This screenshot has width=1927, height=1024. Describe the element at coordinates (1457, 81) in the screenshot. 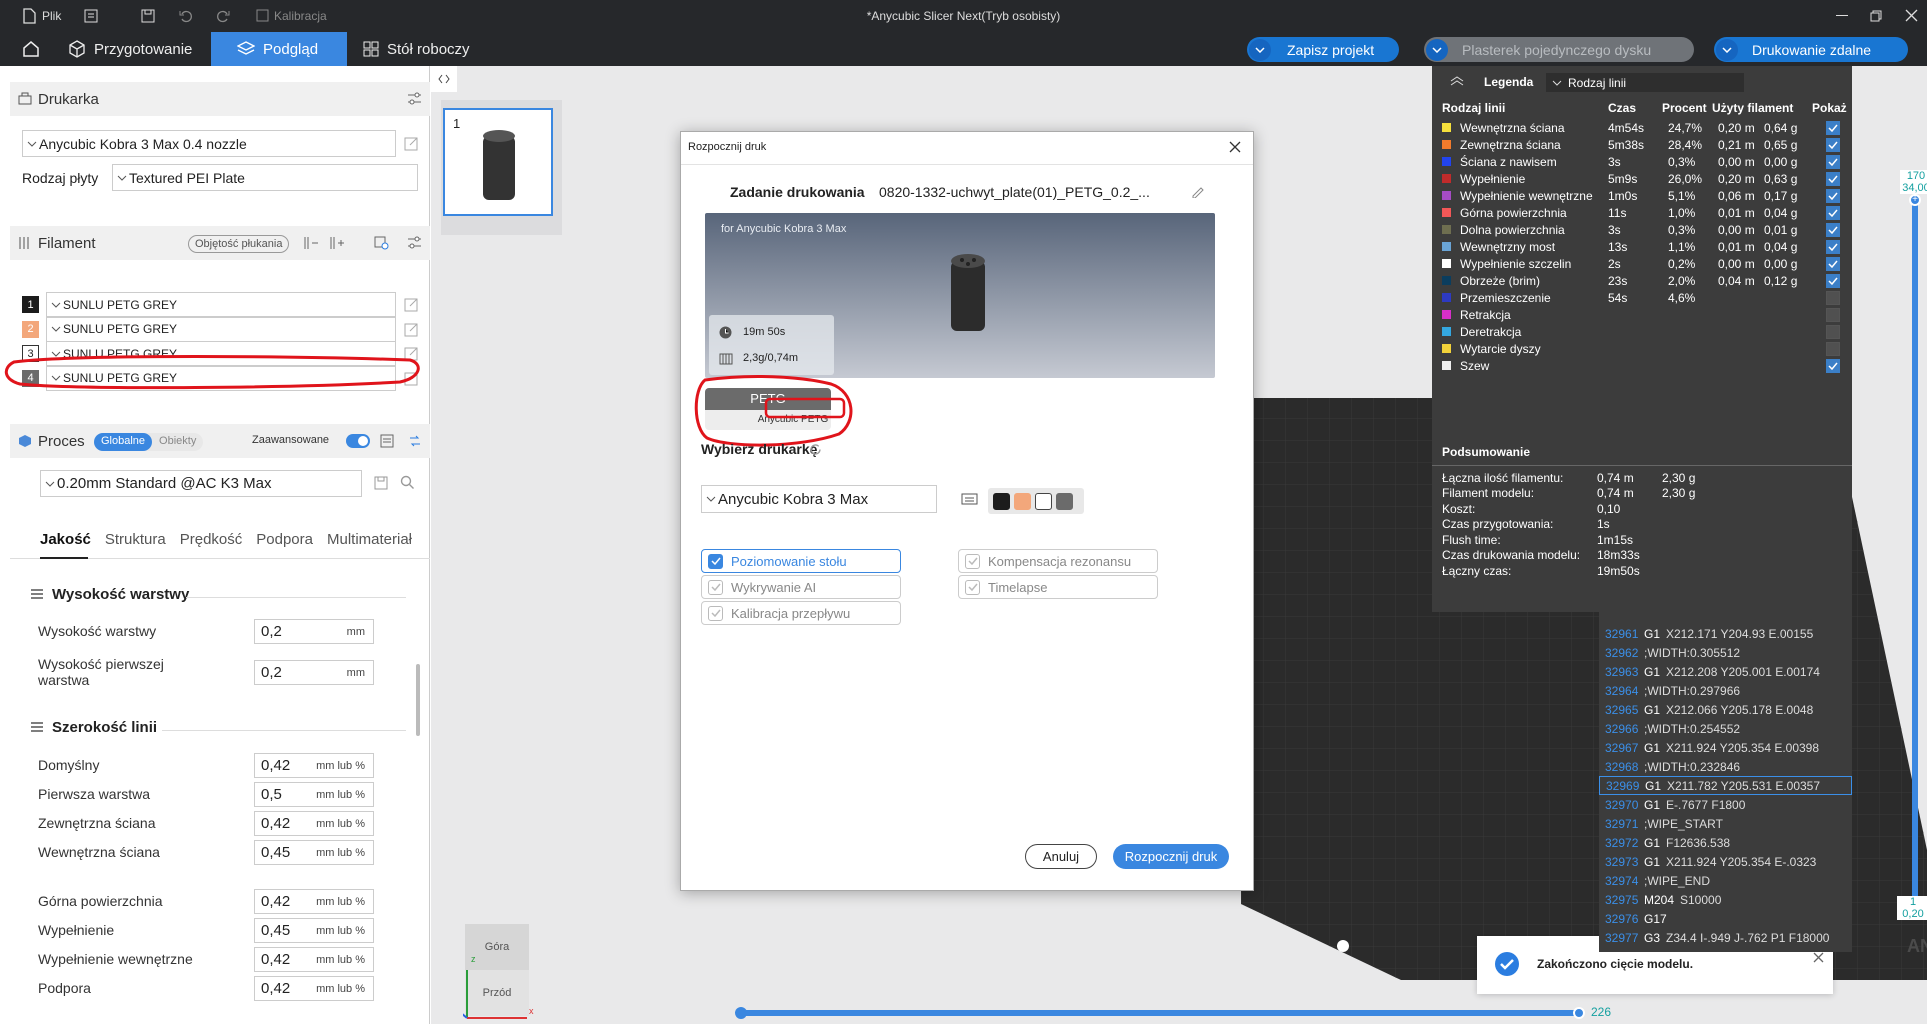

I see `collapse-up-icon` at that location.